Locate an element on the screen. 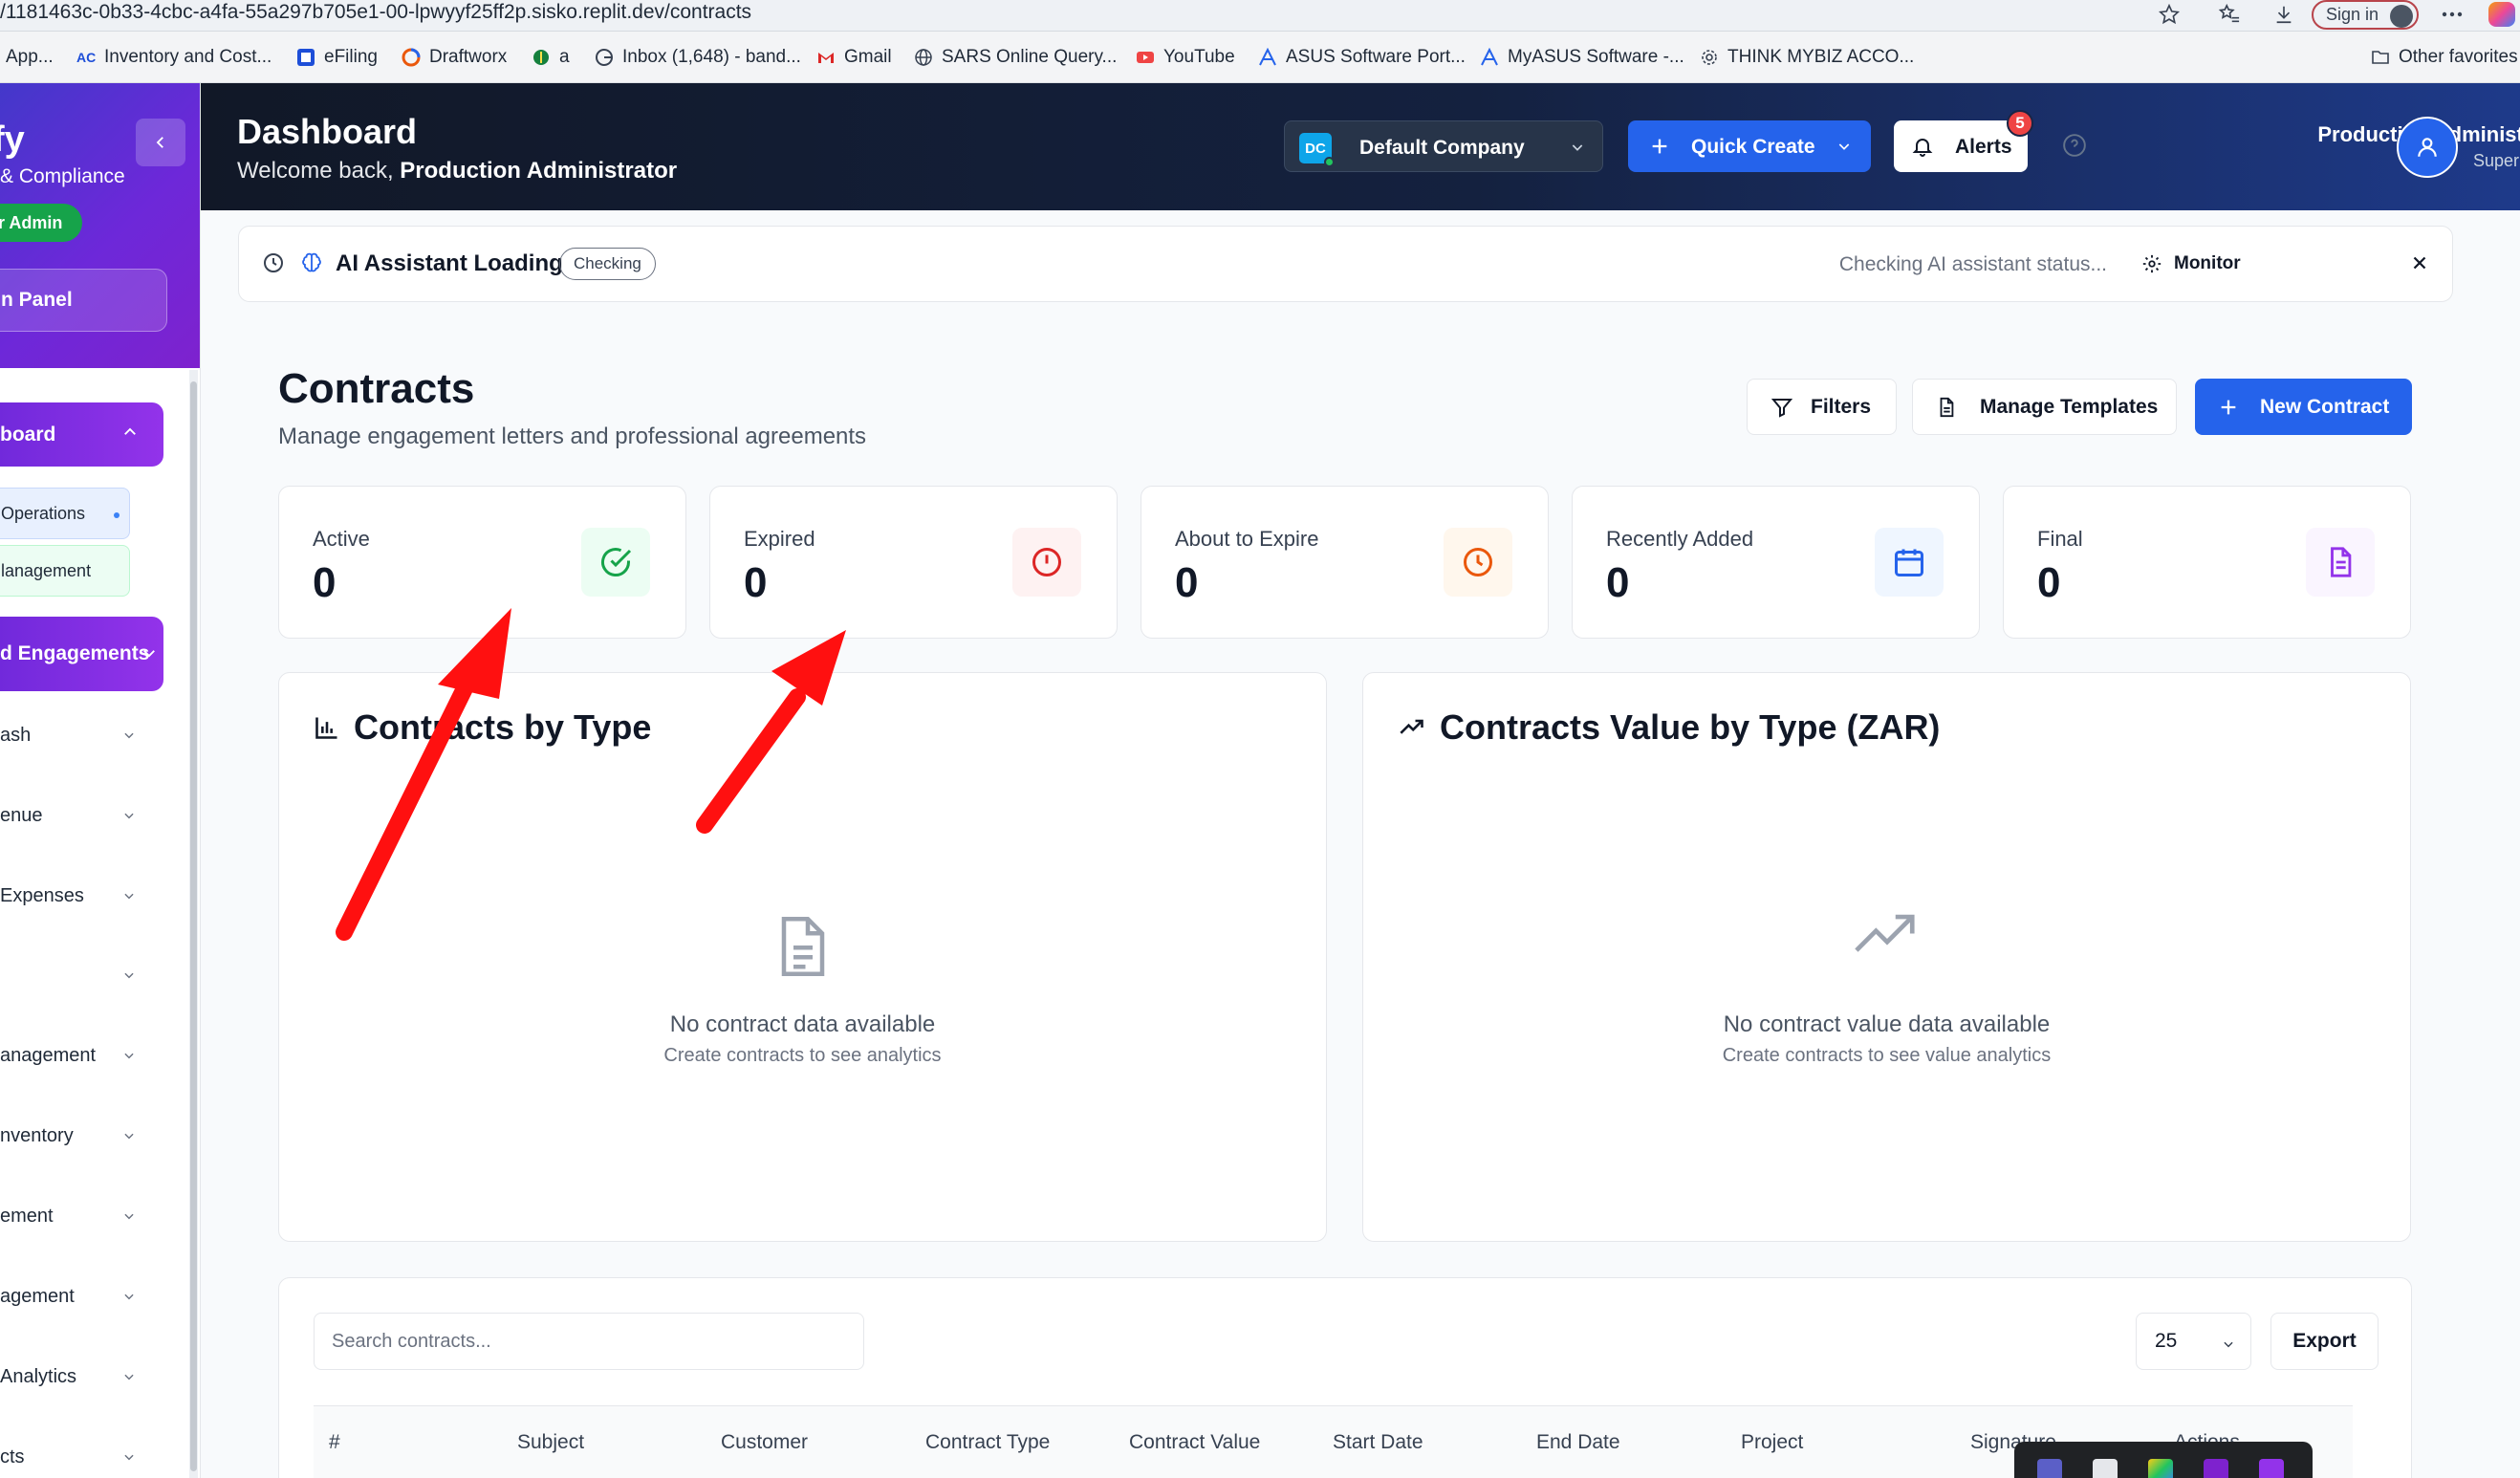 The image size is (2520, 1478). bookmark-a: a is located at coordinates (551, 57).